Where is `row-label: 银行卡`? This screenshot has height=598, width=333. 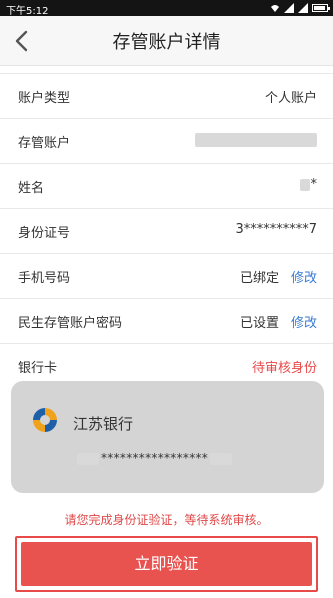
row-label: 银行卡 is located at coordinates (38, 368).